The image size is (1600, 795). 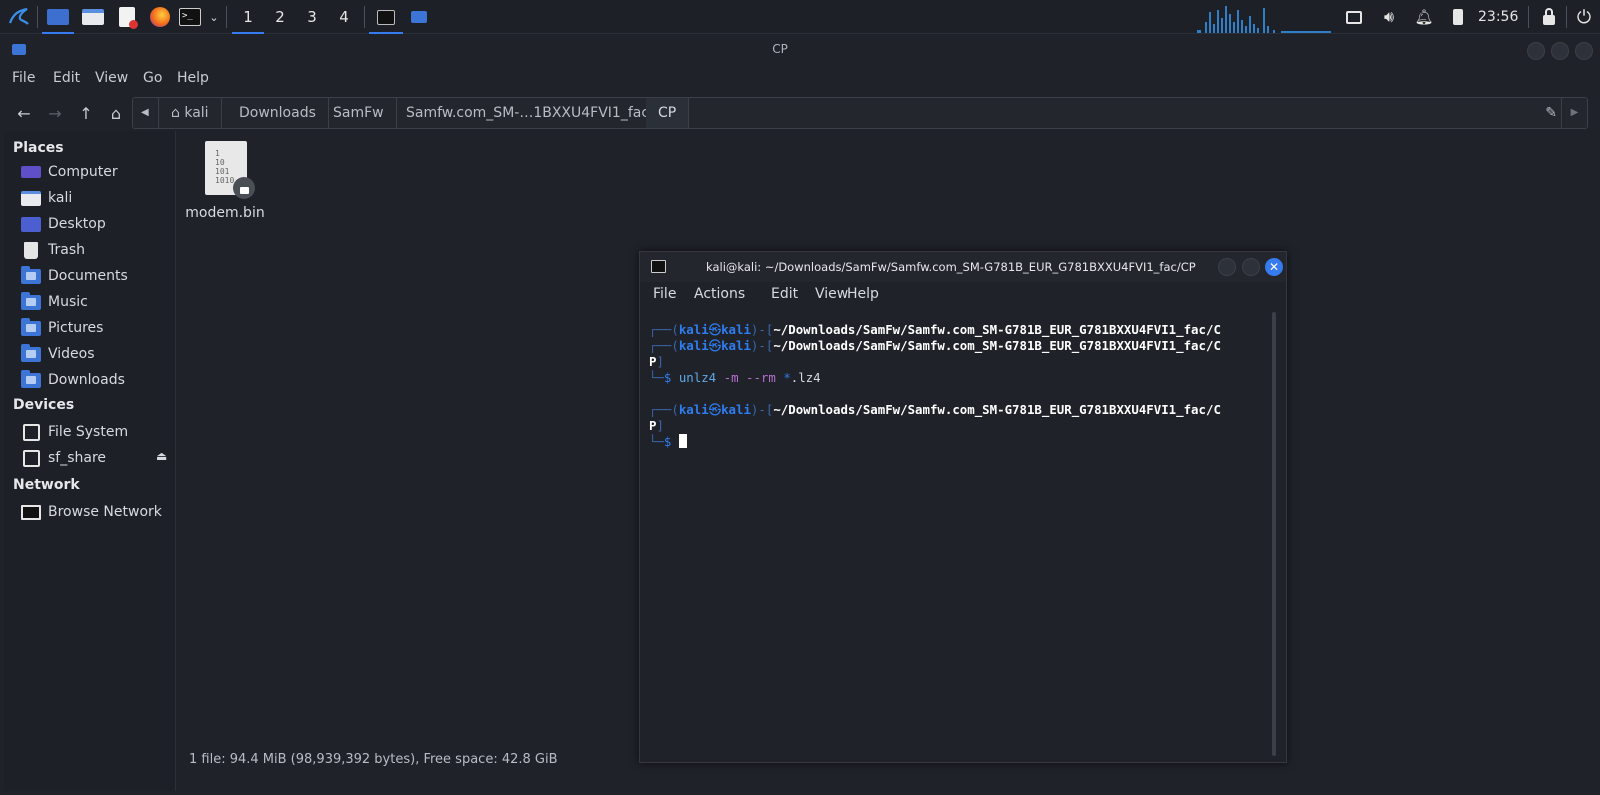 I want to click on terminal-minimize-button, so click(x=1227, y=267).